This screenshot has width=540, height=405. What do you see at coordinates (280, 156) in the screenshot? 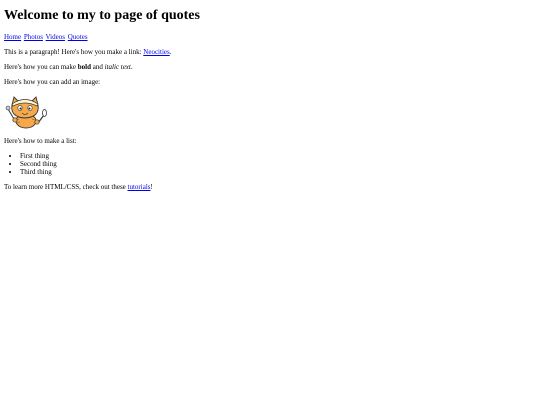
I see `list-item: First thing` at bounding box center [280, 156].